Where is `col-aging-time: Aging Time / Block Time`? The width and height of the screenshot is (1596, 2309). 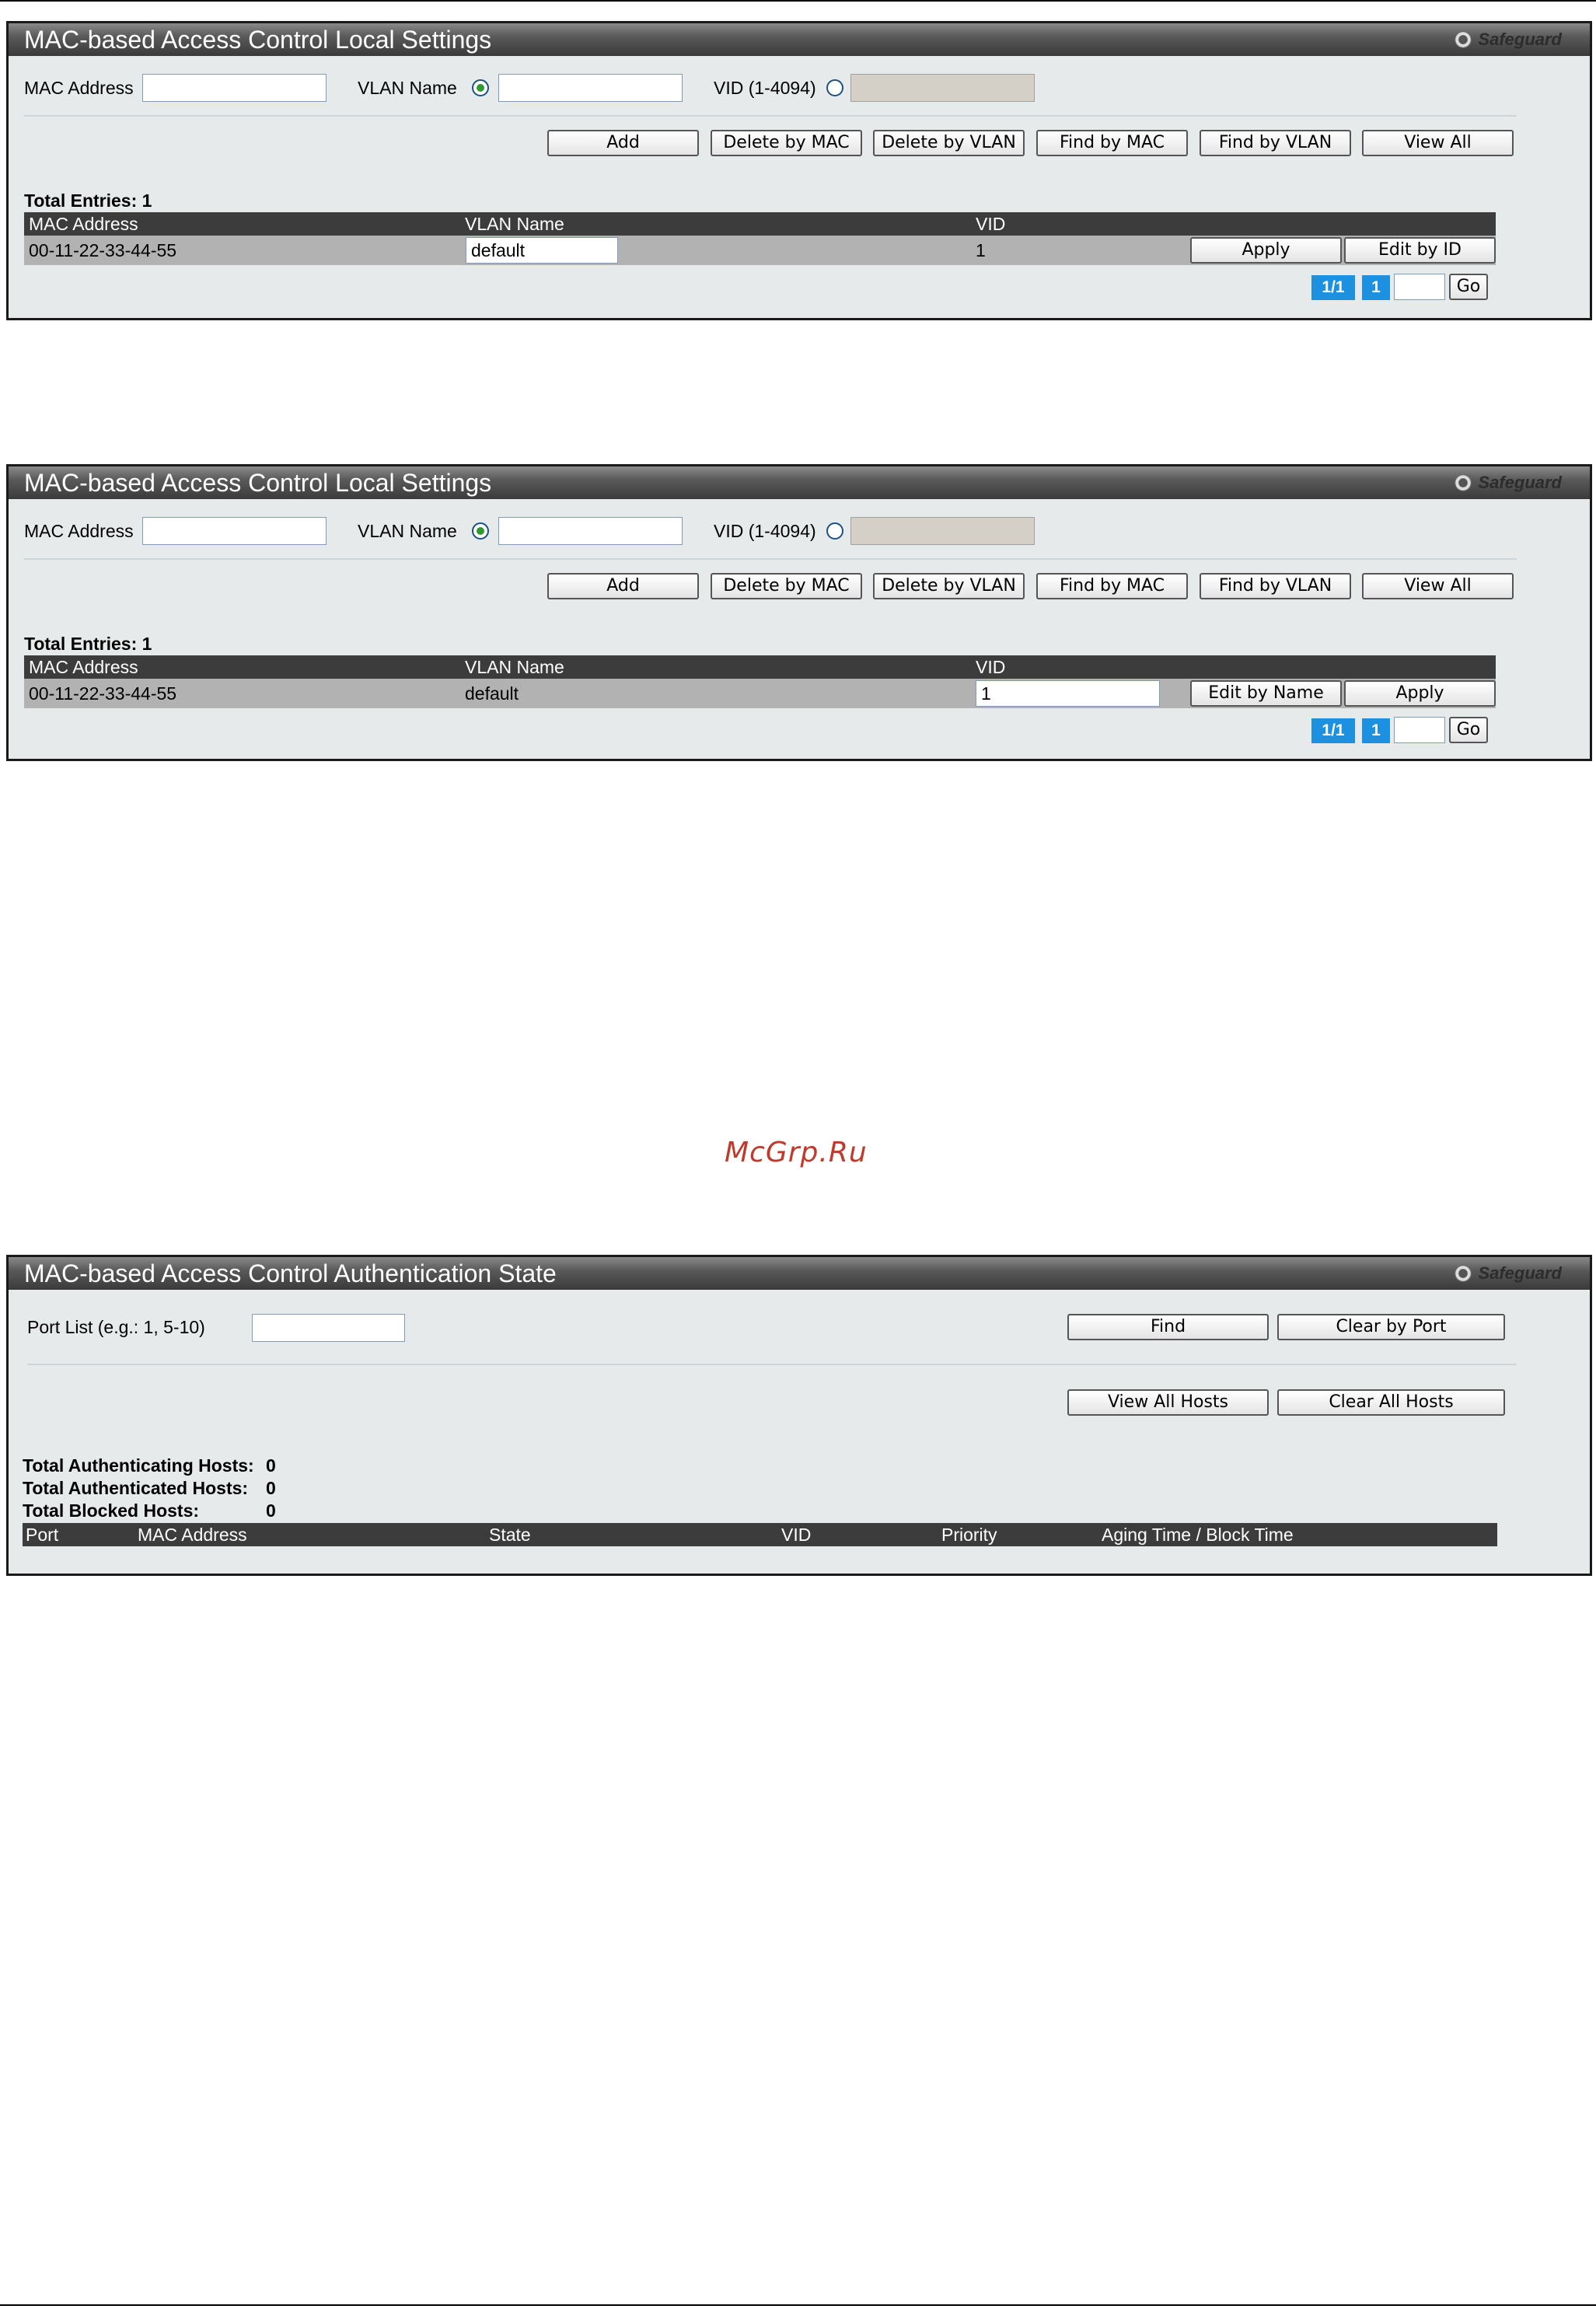 col-aging-time: Aging Time / Block Time is located at coordinates (1198, 1535).